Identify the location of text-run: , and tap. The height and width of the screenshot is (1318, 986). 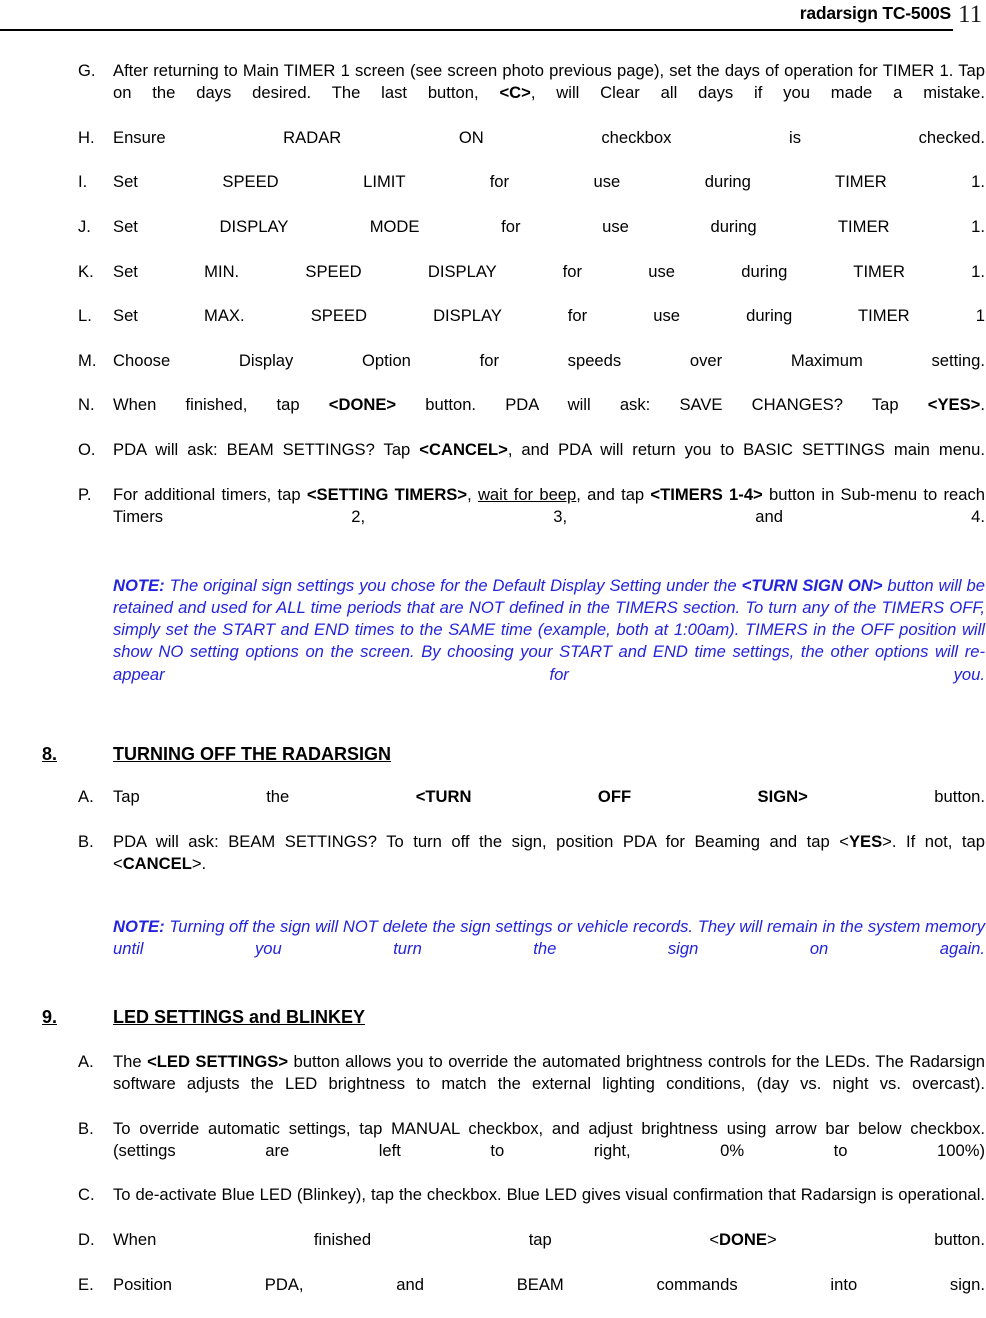
(613, 494).